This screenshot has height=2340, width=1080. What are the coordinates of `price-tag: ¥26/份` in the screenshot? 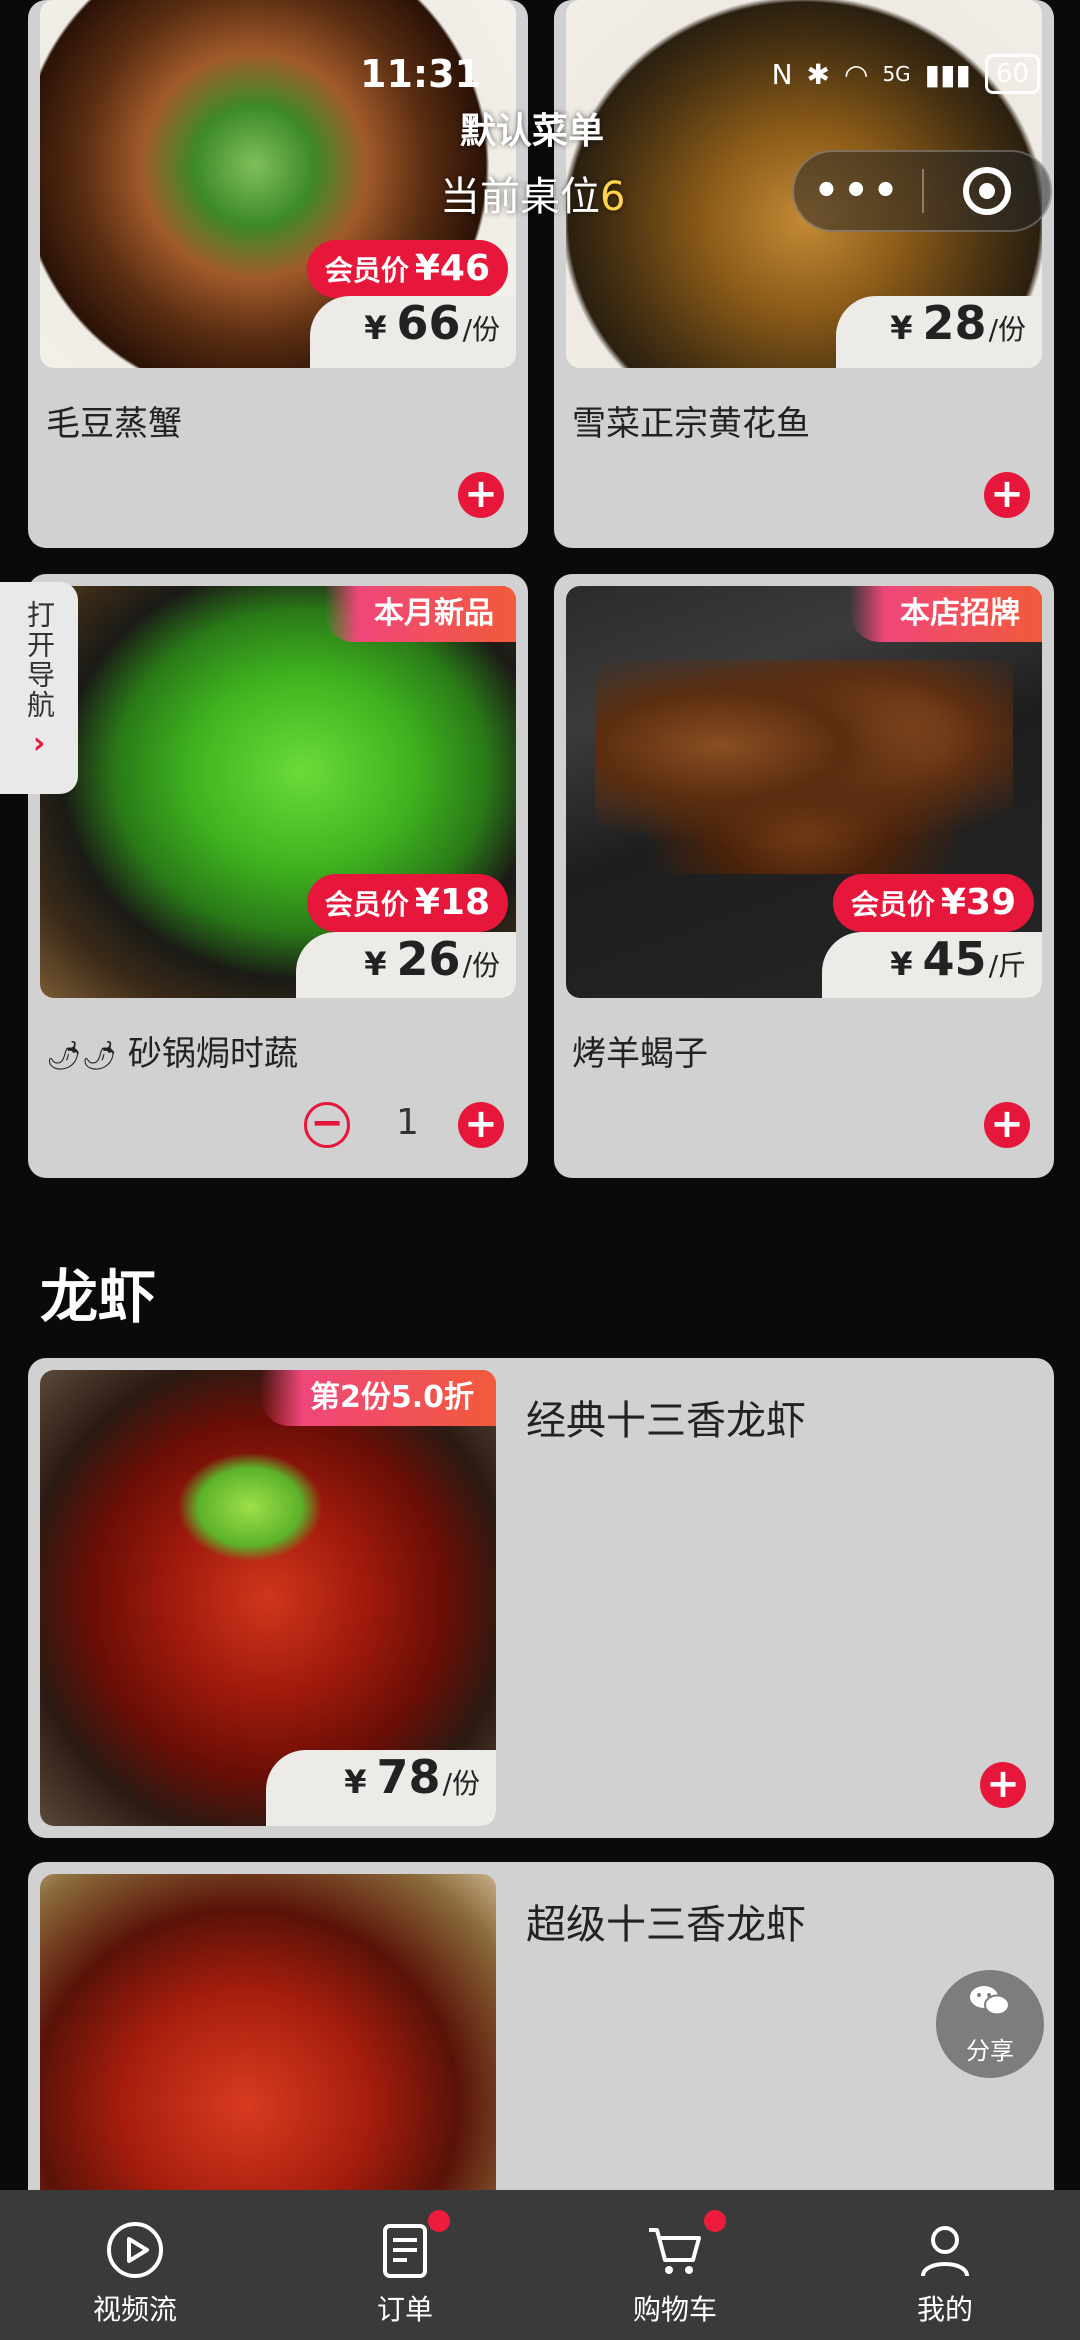 It's located at (406, 965).